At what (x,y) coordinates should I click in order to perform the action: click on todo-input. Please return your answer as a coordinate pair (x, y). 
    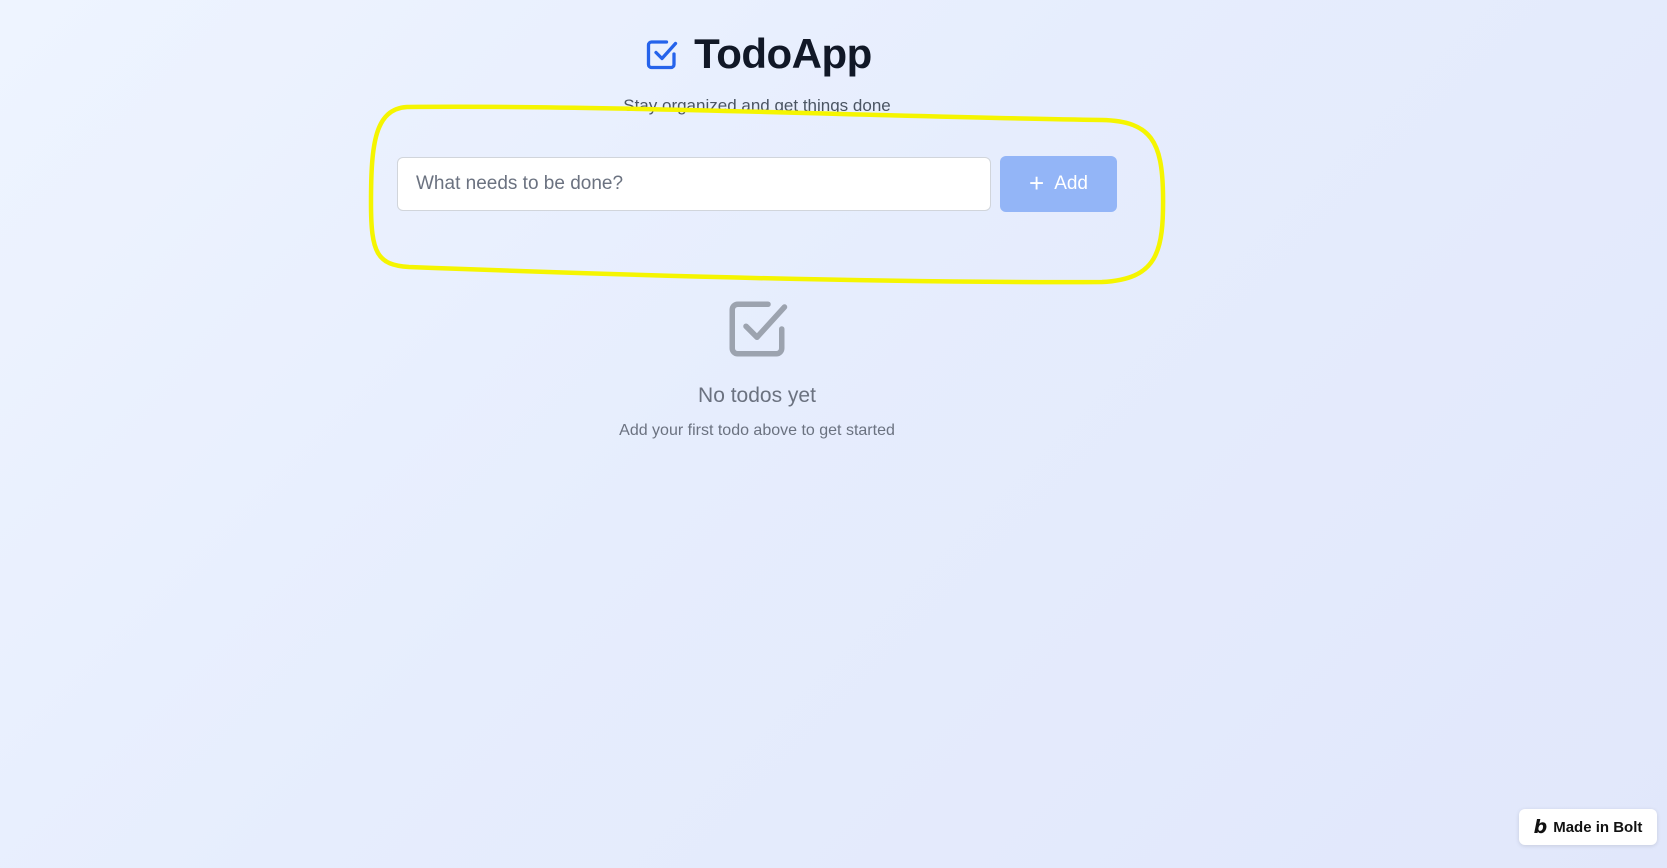
    Looking at the image, I should click on (694, 184).